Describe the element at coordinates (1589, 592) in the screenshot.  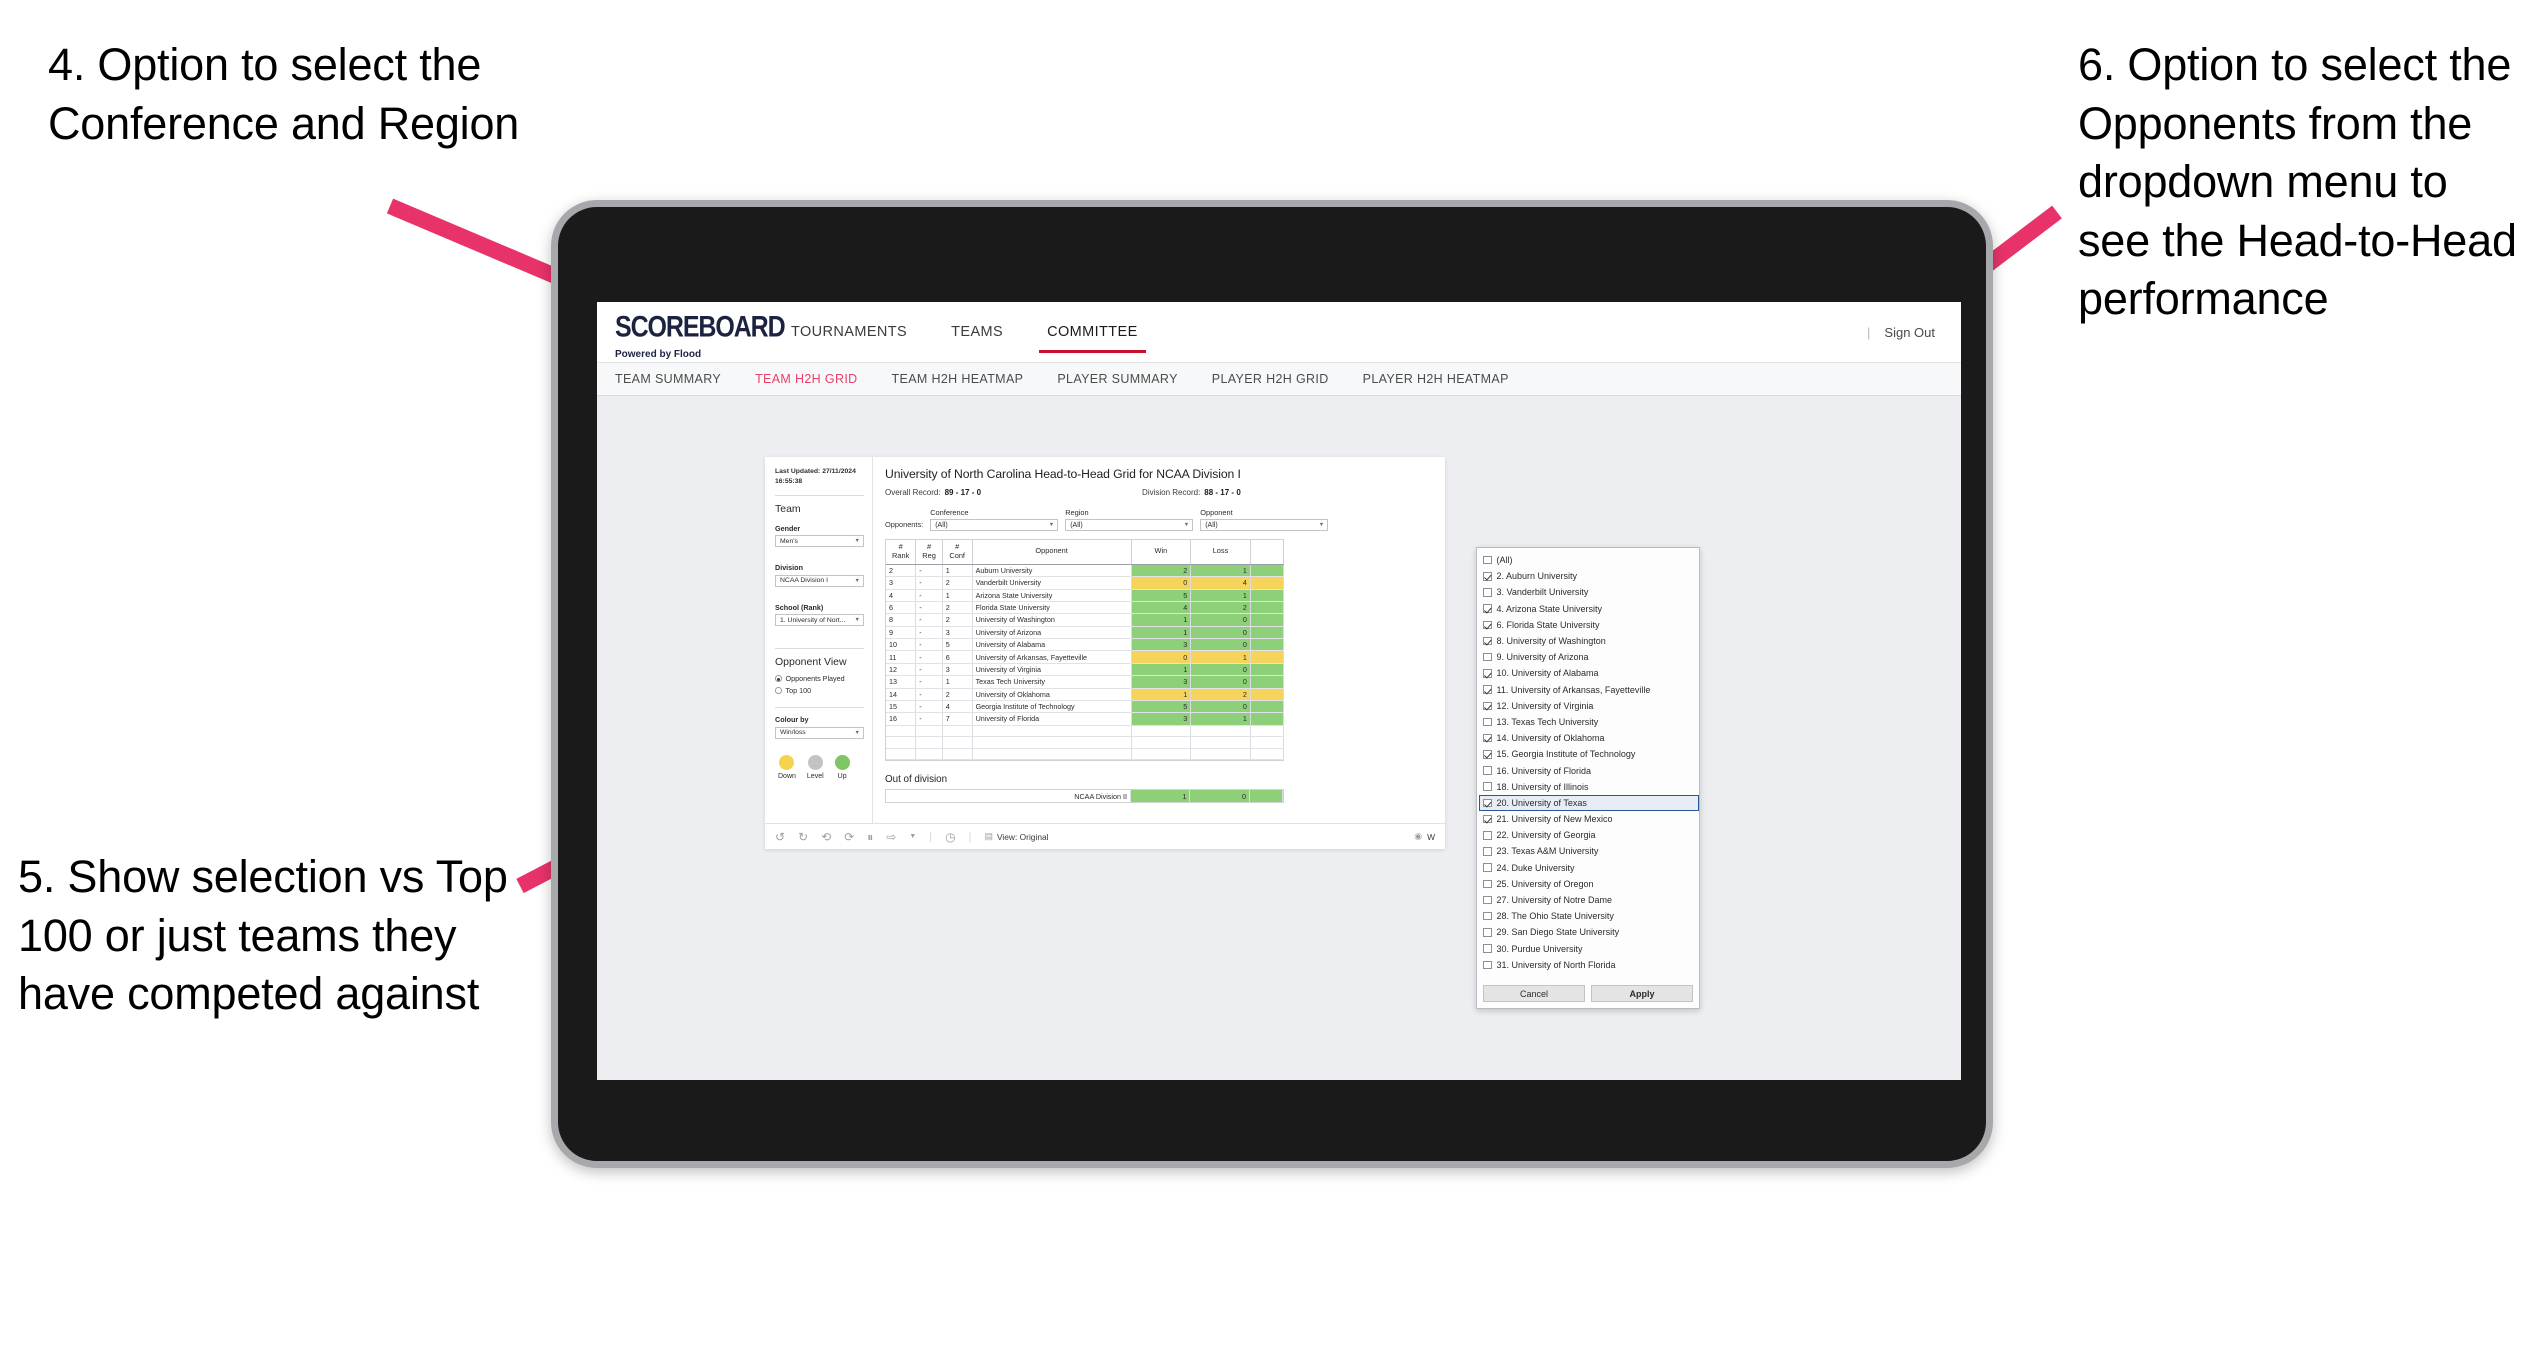
I see `opponent-option: 3. Vanderbilt University` at that location.